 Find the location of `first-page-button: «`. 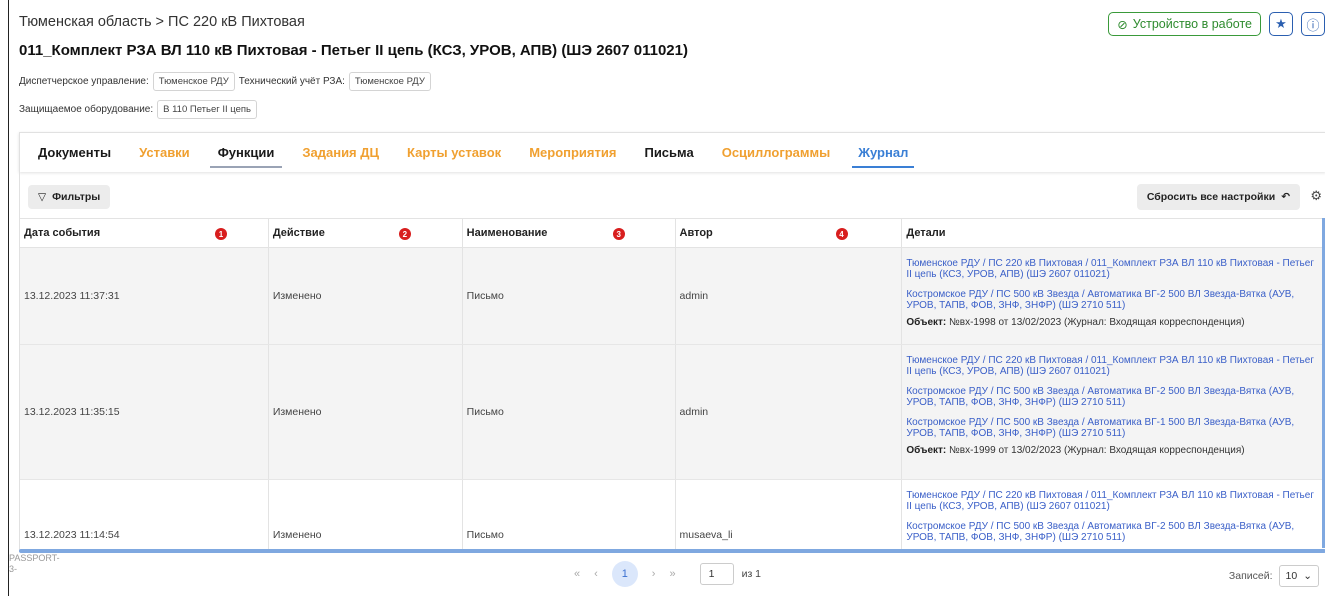

first-page-button: « is located at coordinates (577, 574).